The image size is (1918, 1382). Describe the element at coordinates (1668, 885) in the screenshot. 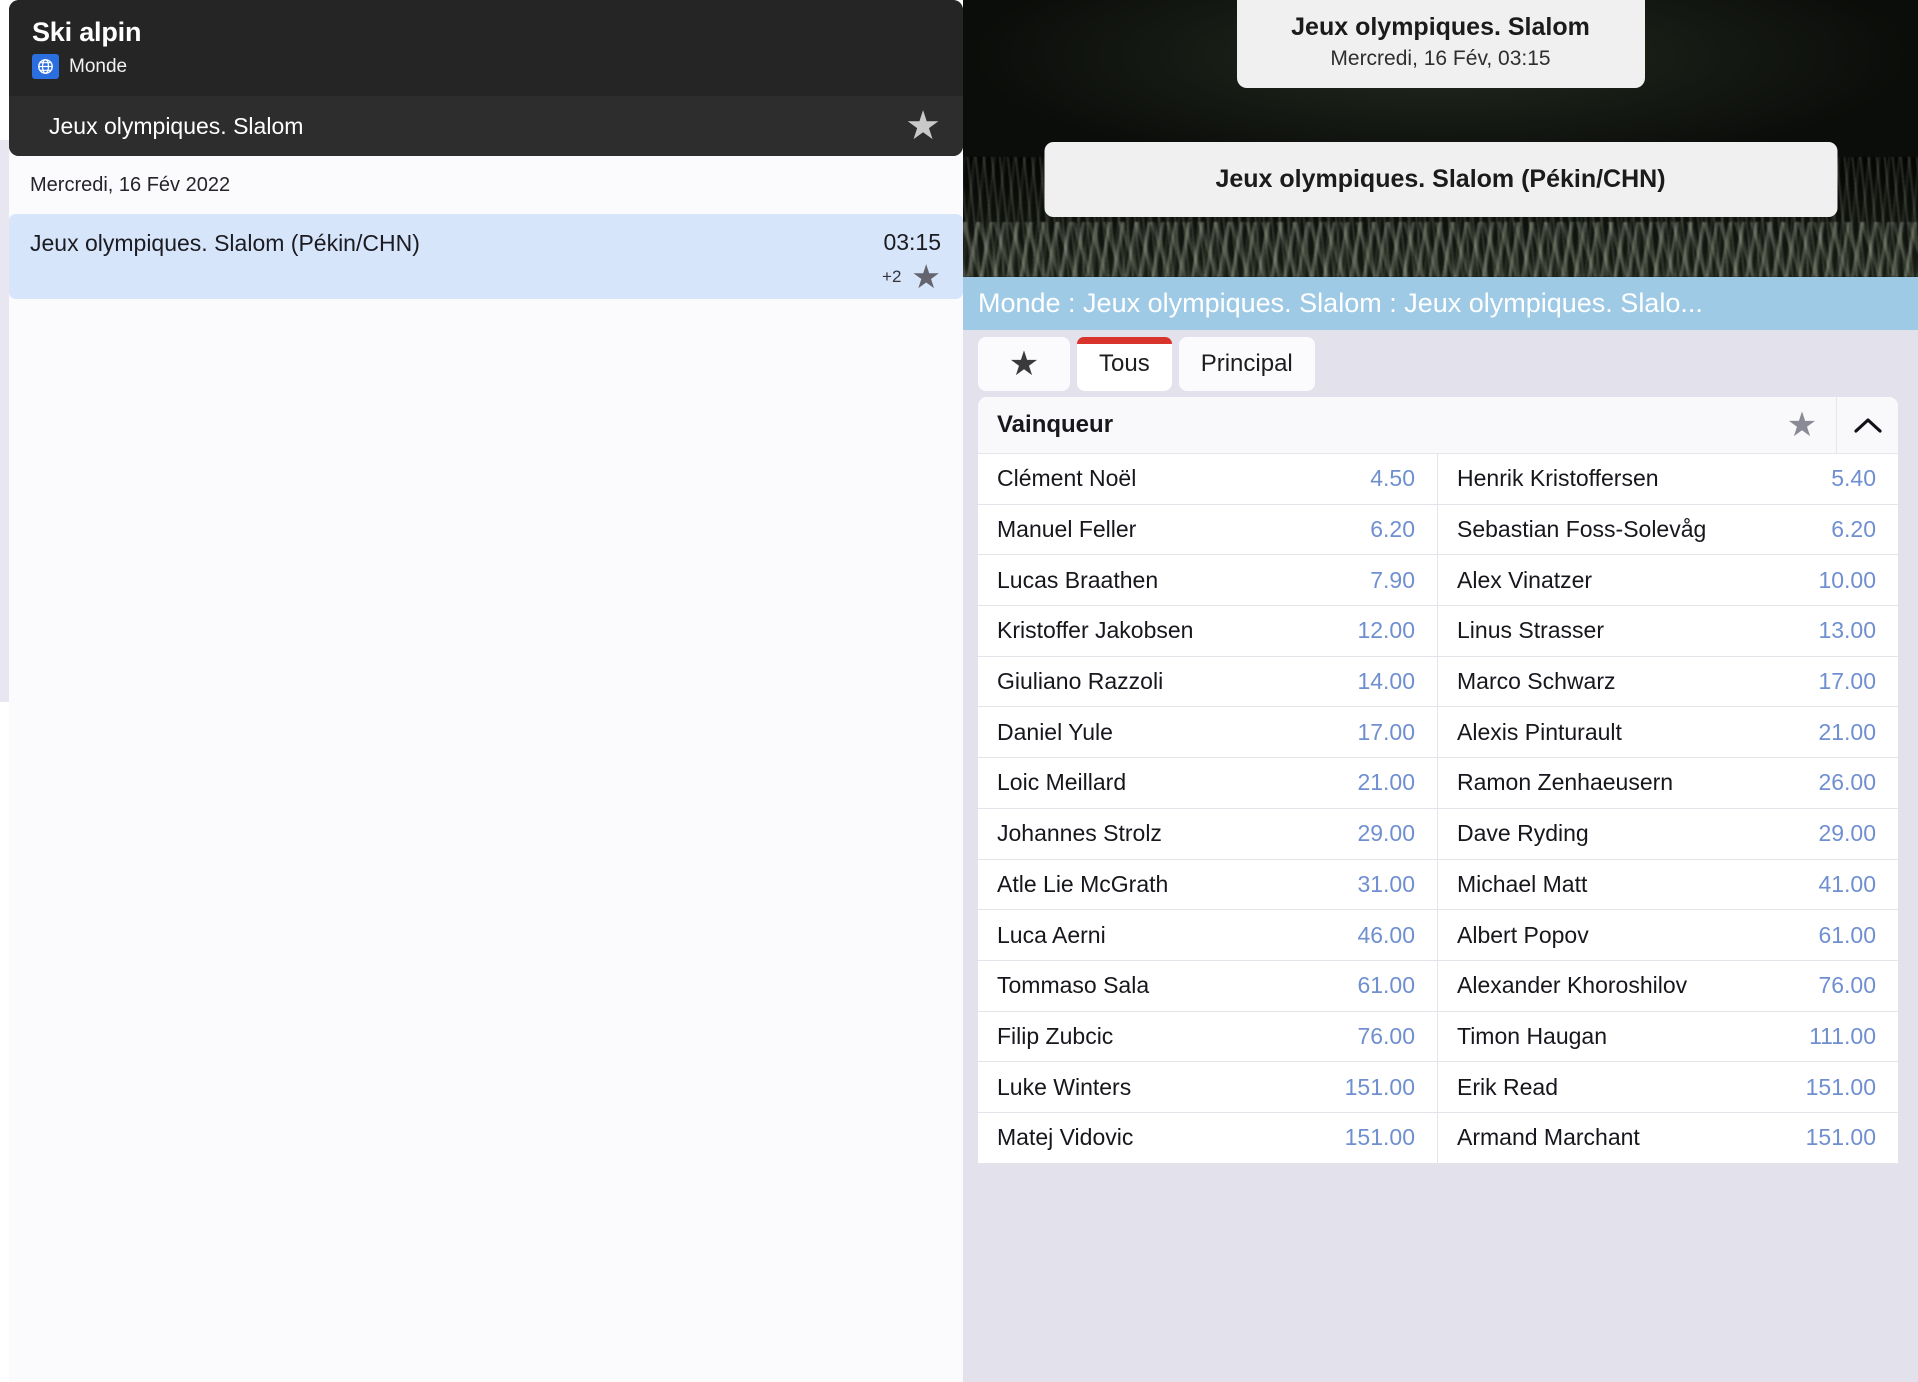

I see `odds-selection: Michael Matt 41.00` at that location.